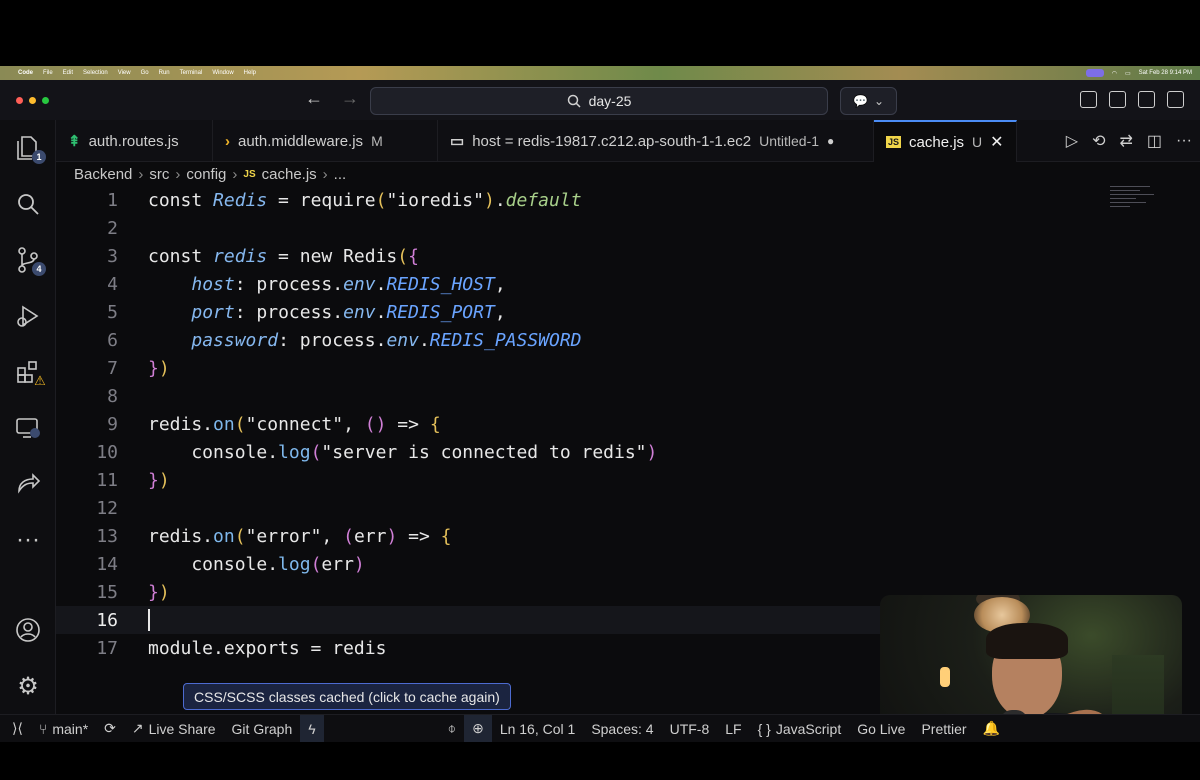 Image resolution: width=1200 pixels, height=780 pixels. I want to click on line-number: 3, so click(112, 256).